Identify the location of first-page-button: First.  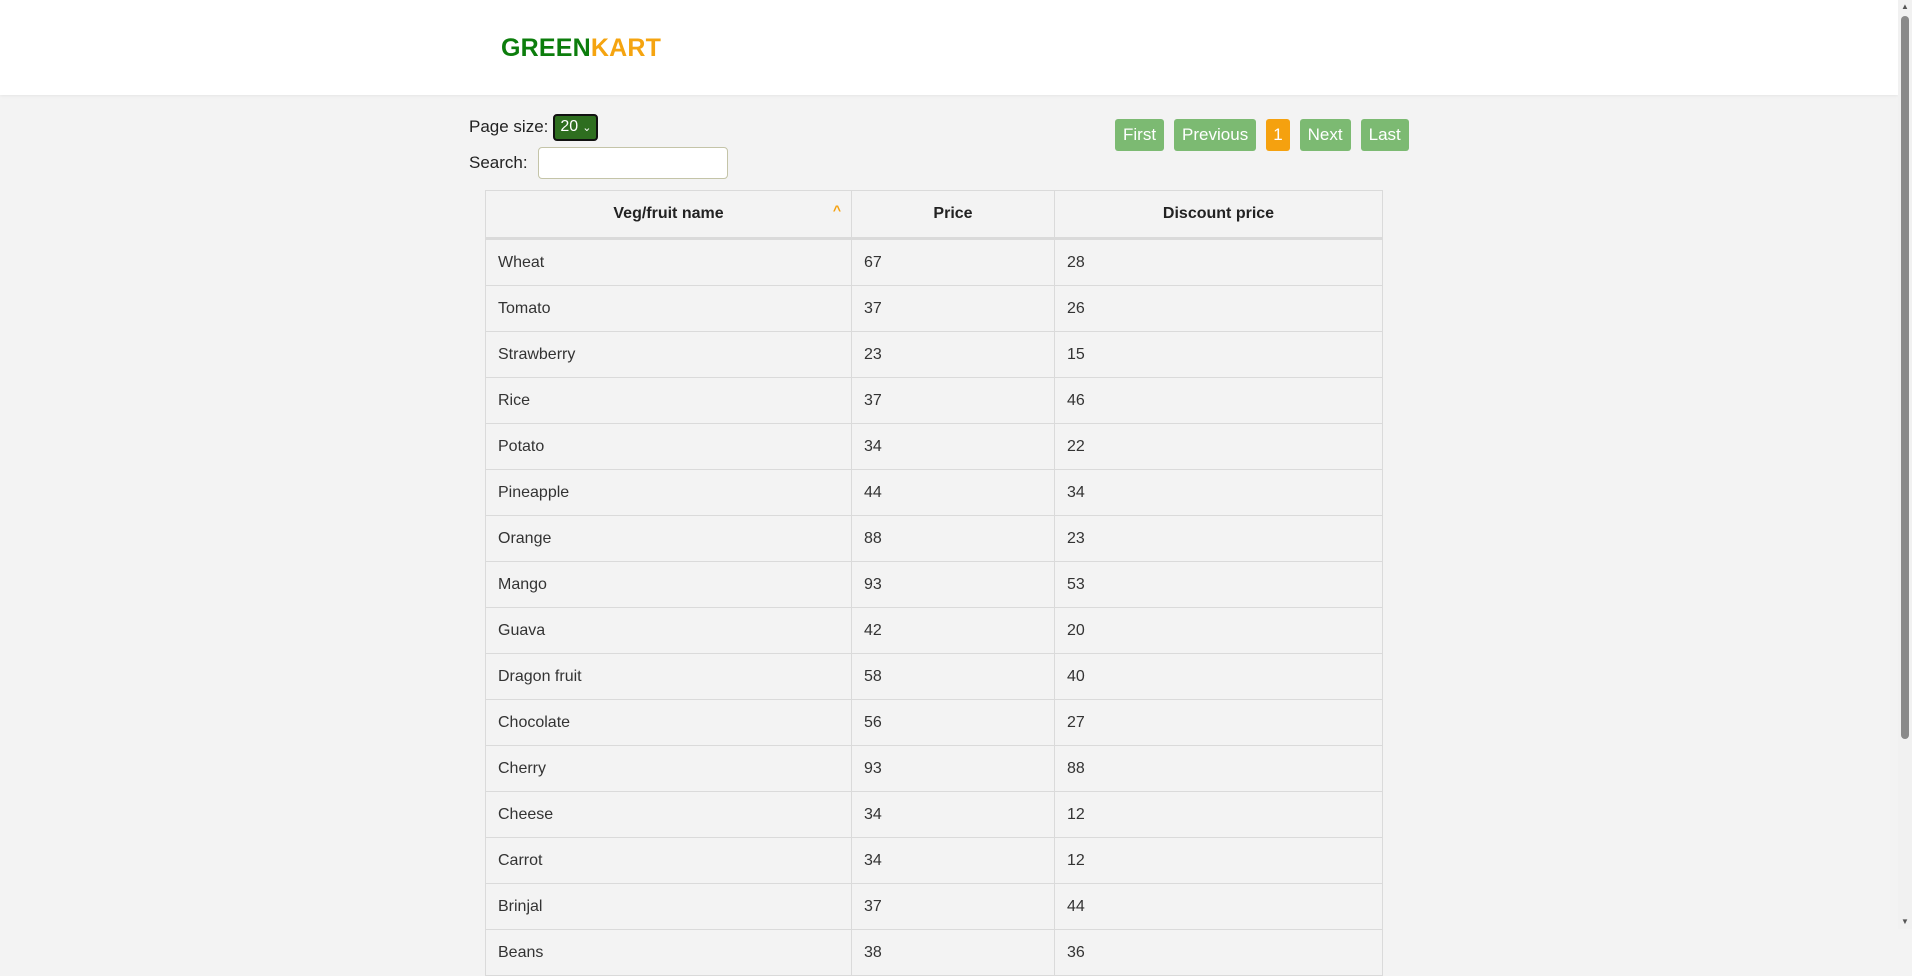
(1140, 135).